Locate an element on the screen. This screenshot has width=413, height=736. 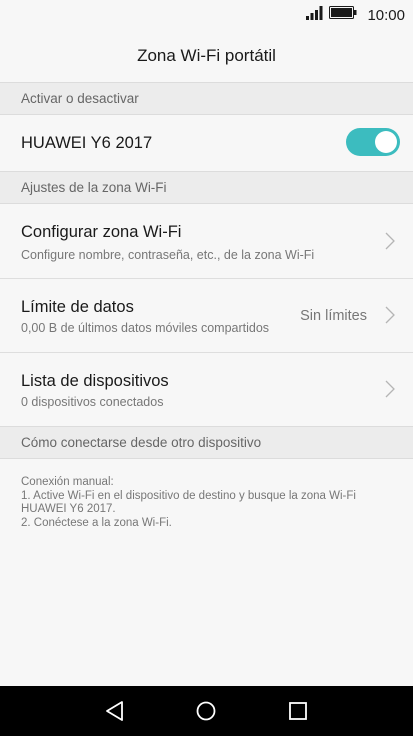
device-name-label: HUAWEI Y6 2017 is located at coordinates (87, 143).